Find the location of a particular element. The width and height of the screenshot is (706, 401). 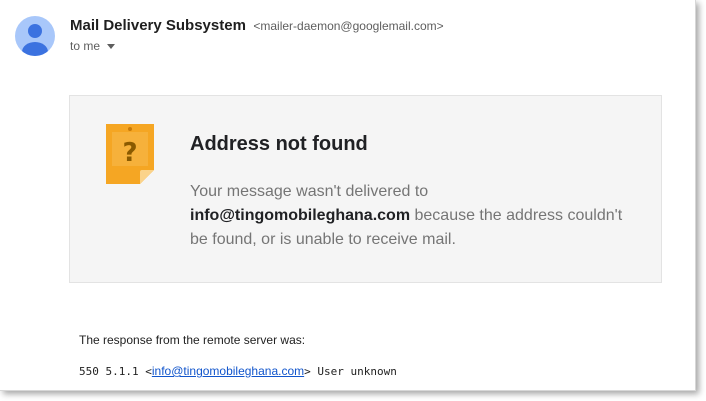

failed-address: info@tingomobileghana.com is located at coordinates (300, 215).